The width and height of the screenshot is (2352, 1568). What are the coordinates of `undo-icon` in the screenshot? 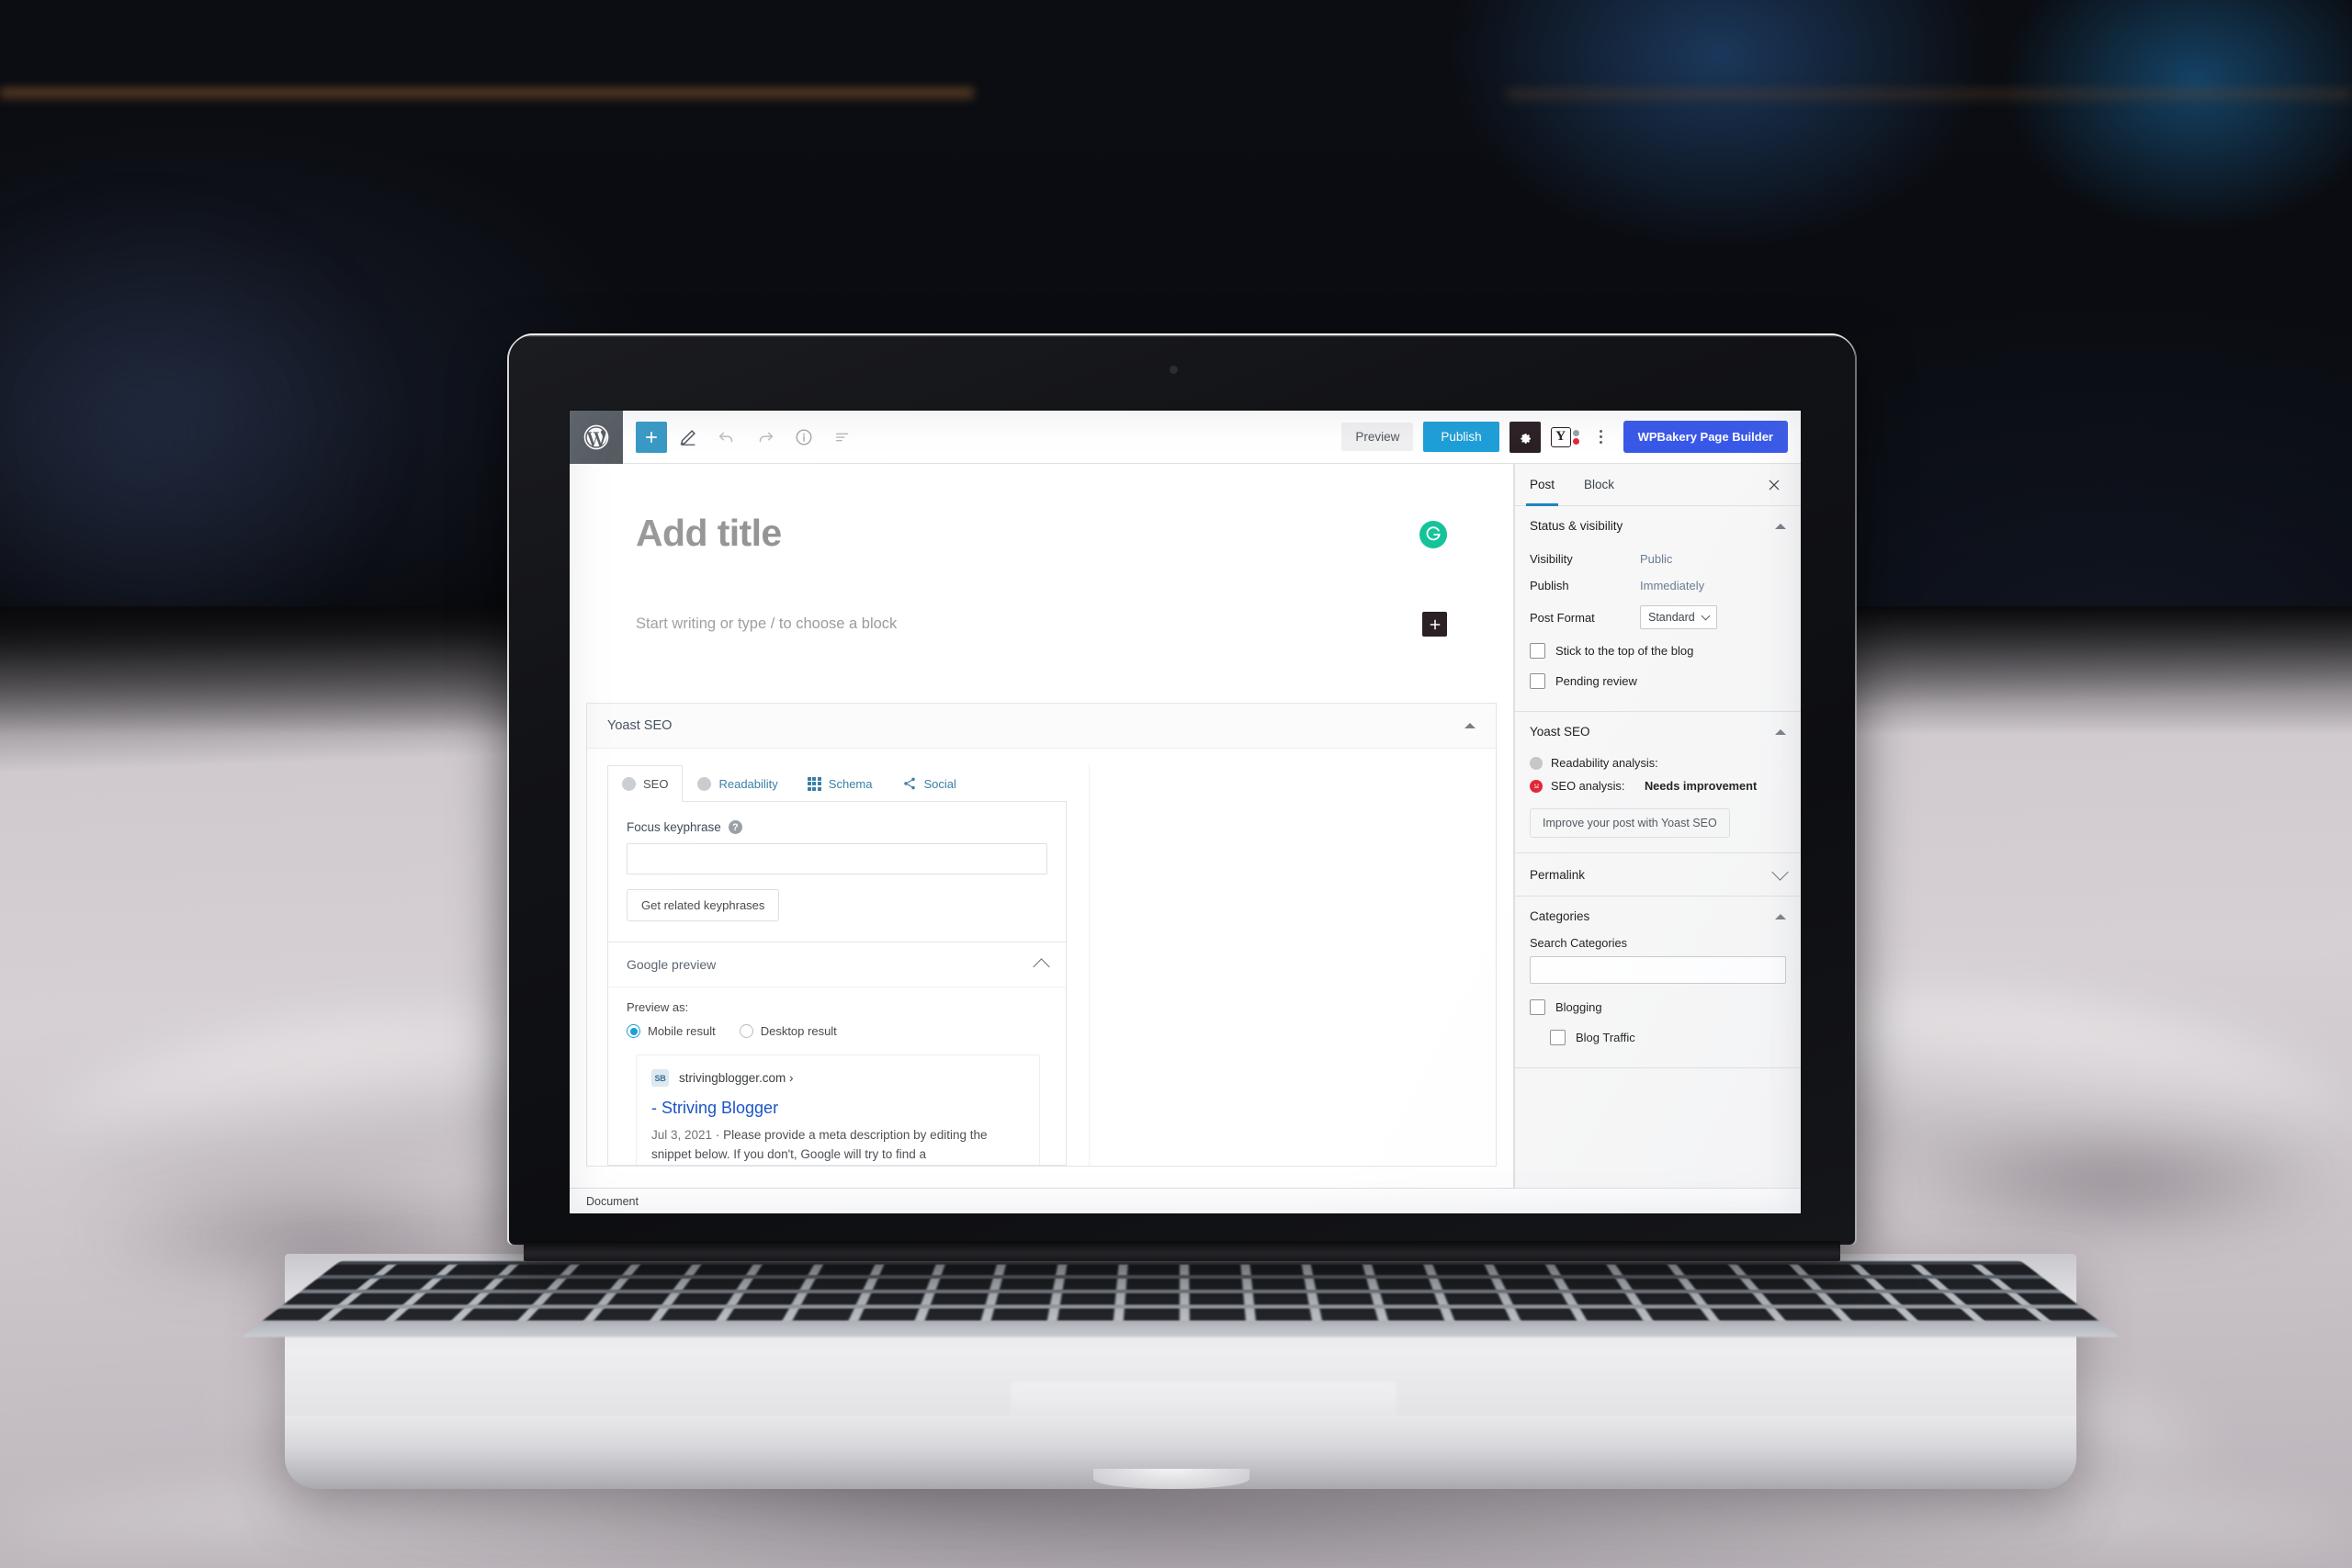 It's located at (726, 438).